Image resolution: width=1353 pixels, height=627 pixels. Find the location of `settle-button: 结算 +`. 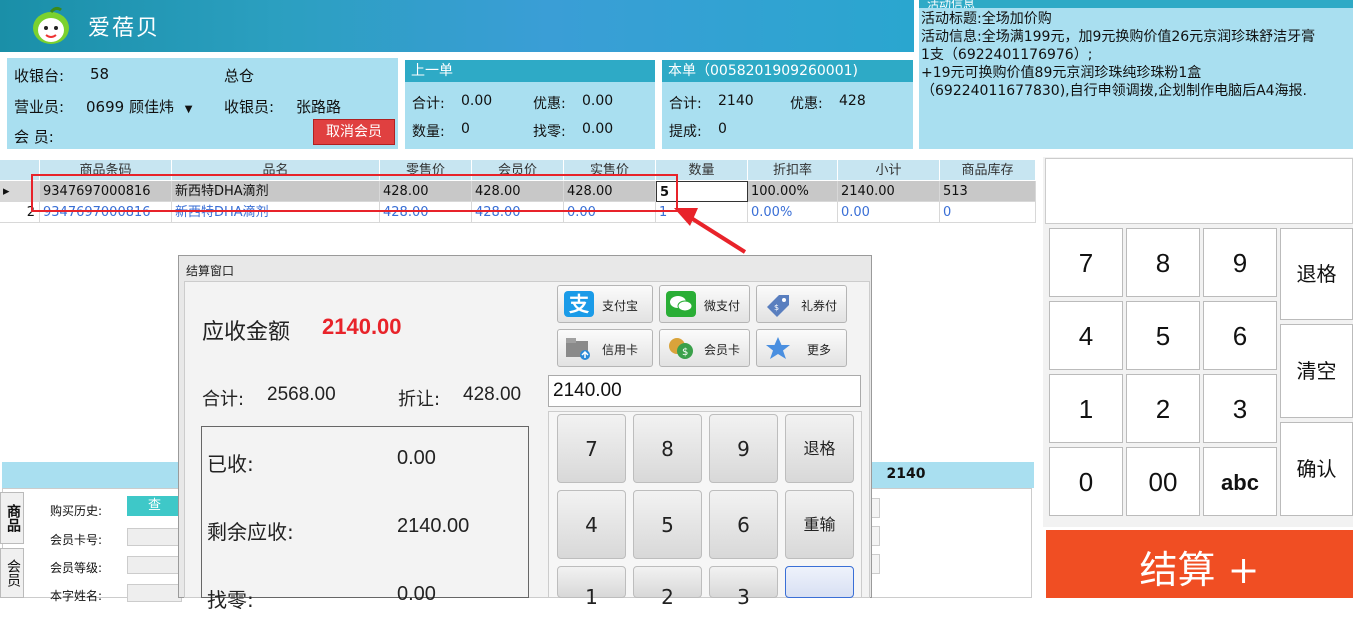

settle-button: 结算 + is located at coordinates (1199, 564).